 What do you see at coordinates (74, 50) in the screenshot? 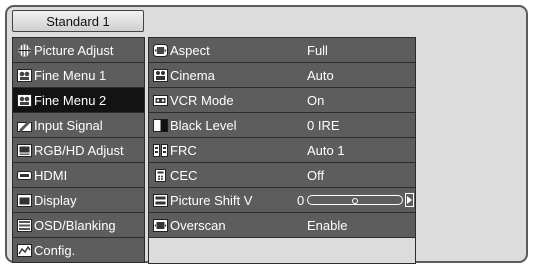
I see `sidebar-item-label: Picture Adjust` at bounding box center [74, 50].